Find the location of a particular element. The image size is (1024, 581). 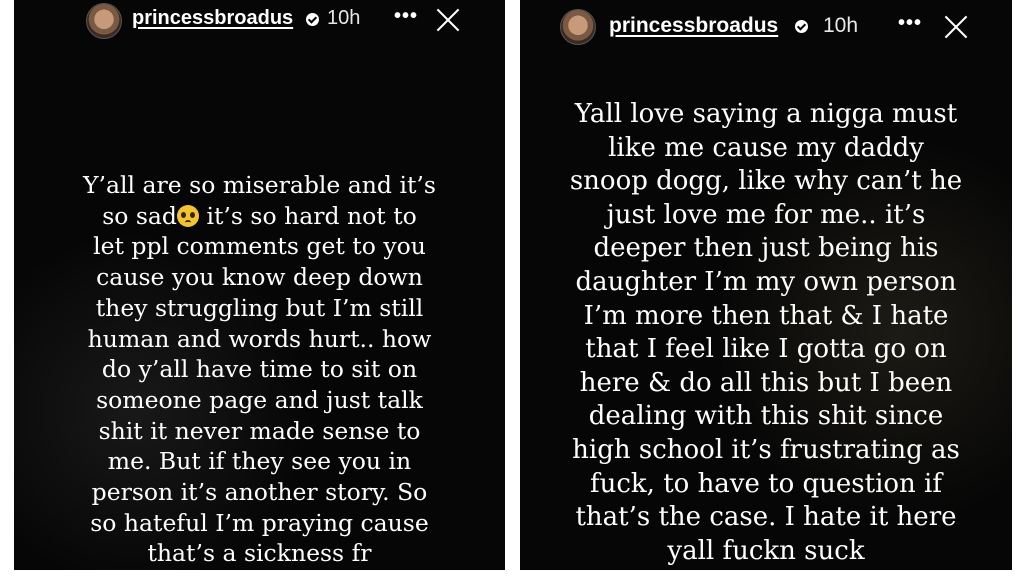

text-line: person it’s another story. So is located at coordinates (259, 492).